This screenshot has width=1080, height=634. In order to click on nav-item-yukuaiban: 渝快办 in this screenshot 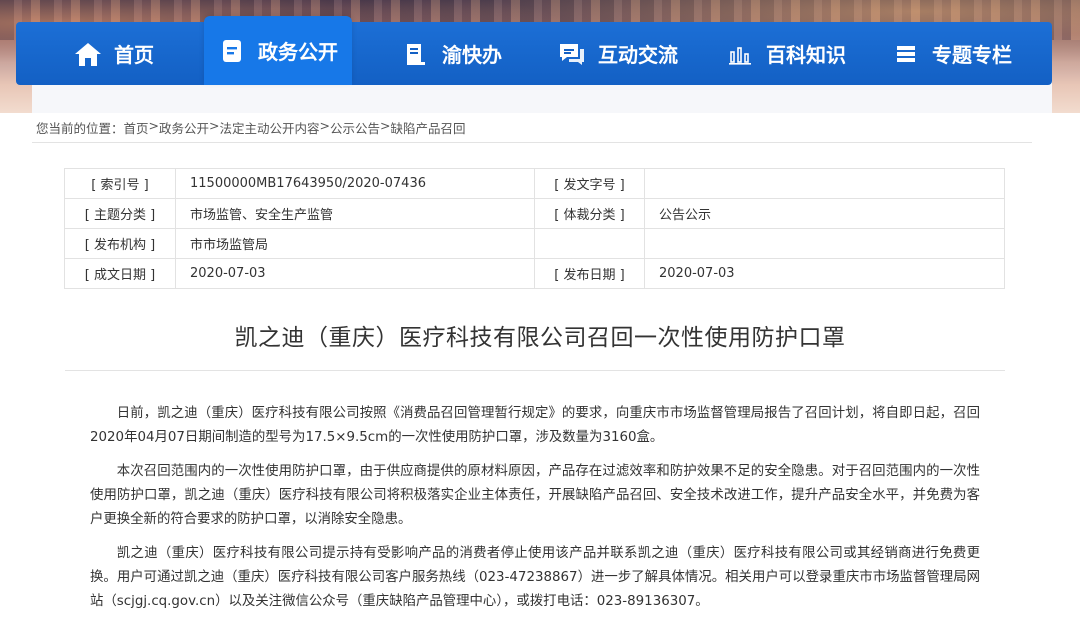, I will do `click(452, 53)`.